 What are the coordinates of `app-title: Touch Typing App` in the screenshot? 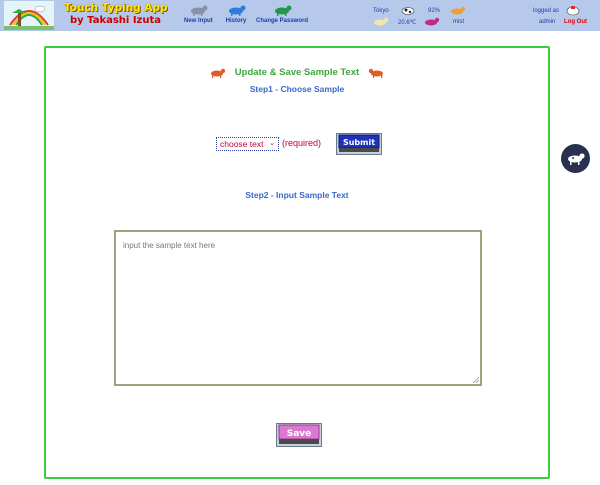 It's located at (116, 8).